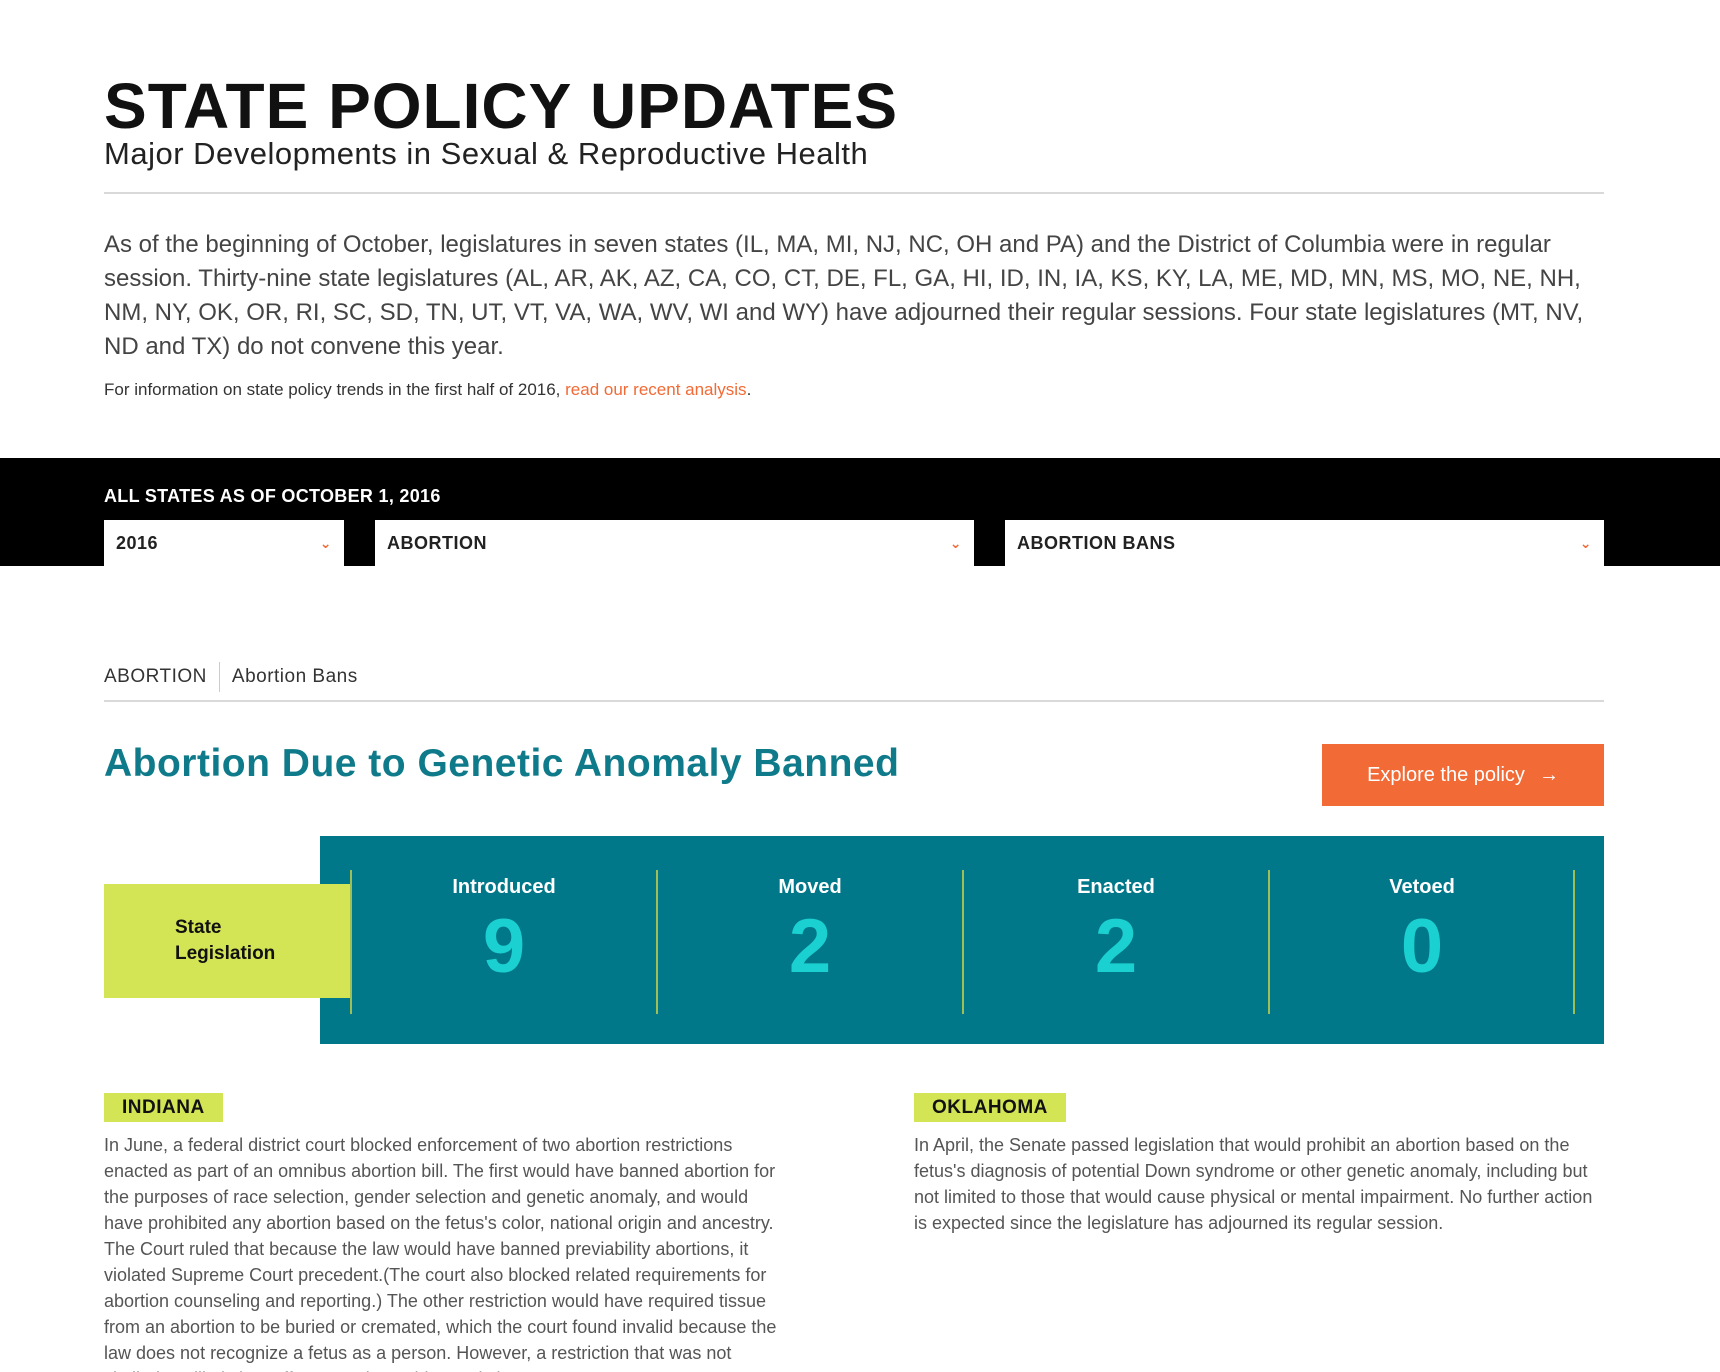 This screenshot has width=1720, height=1372. I want to click on year-select: 2016 ⌄, so click(224, 543).